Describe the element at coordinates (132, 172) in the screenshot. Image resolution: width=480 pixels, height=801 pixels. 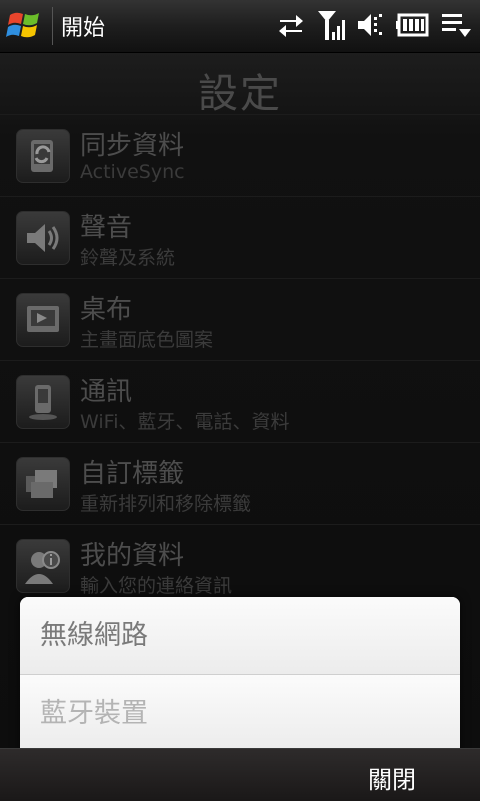
I see `settings-item-subtitle: ActiveSync` at that location.